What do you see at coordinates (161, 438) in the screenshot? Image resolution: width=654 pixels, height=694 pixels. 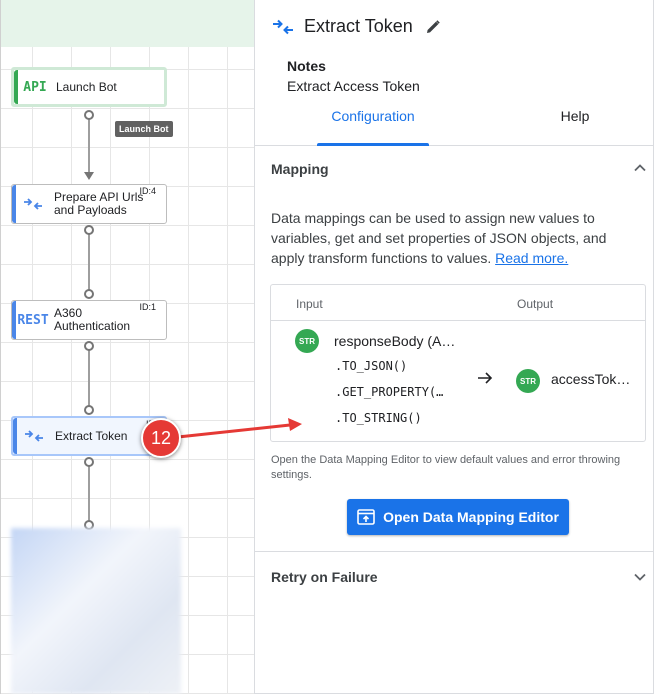 I see `callout-badge: 12` at bounding box center [161, 438].